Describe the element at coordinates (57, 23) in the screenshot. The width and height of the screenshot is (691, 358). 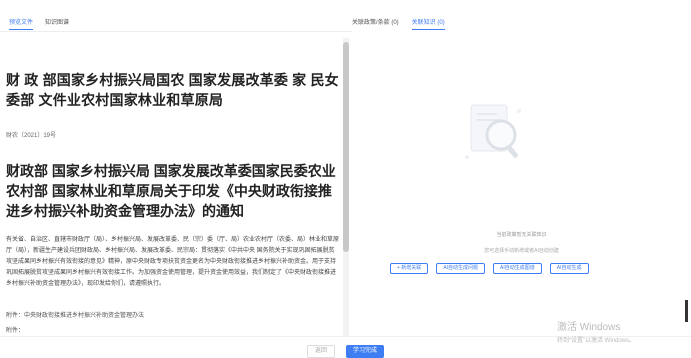
I see `tab-knowledge-graph: 知识图谱` at that location.